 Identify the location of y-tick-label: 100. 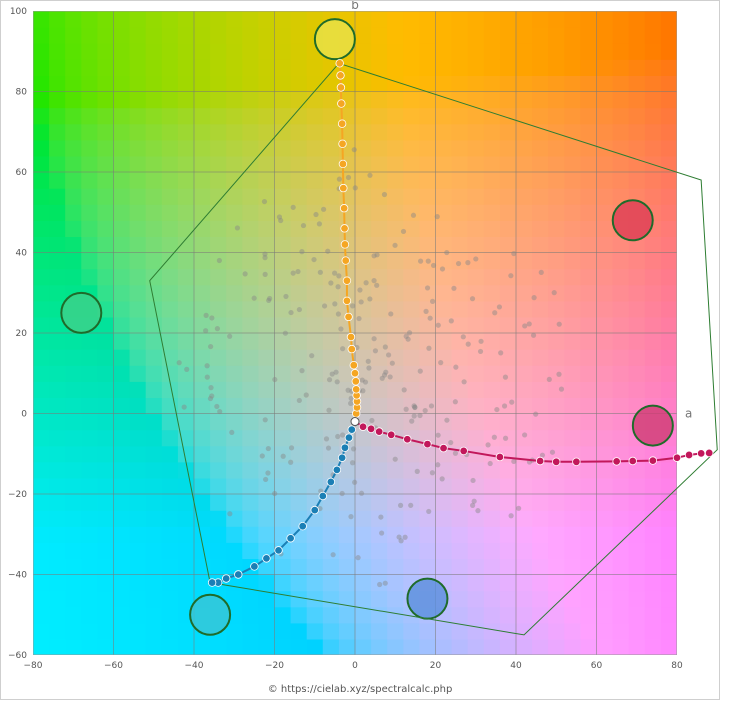
(18, 12).